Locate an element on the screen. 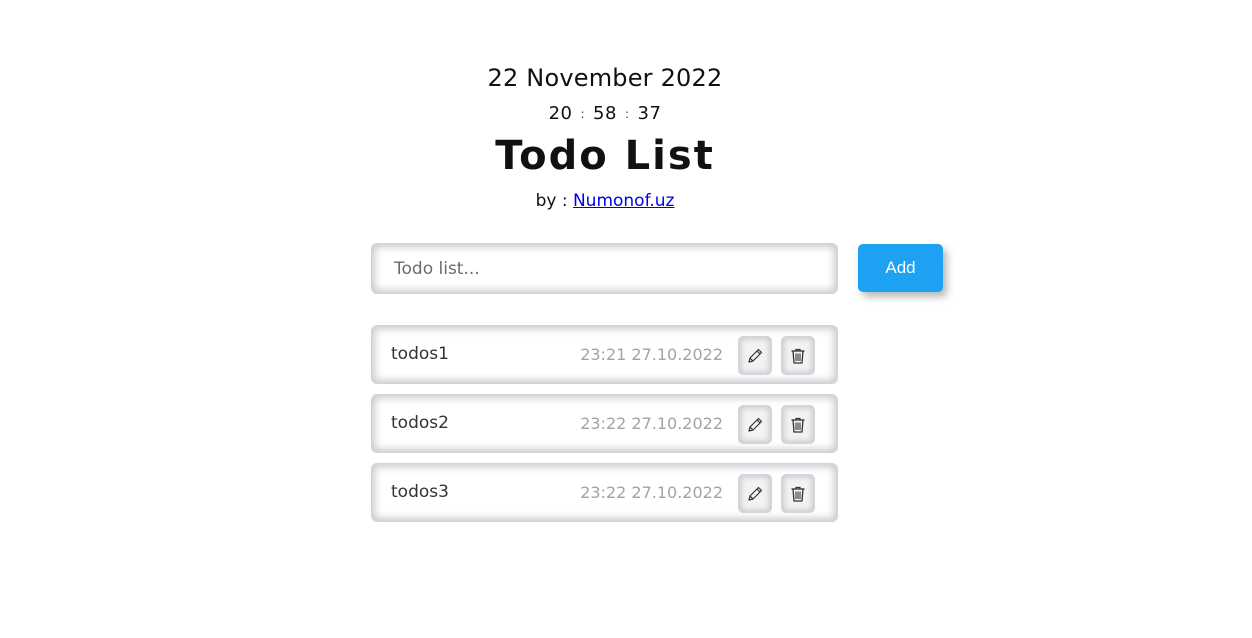  todo-item: todos3 23:22 27.10.2022 is located at coordinates (604, 492).